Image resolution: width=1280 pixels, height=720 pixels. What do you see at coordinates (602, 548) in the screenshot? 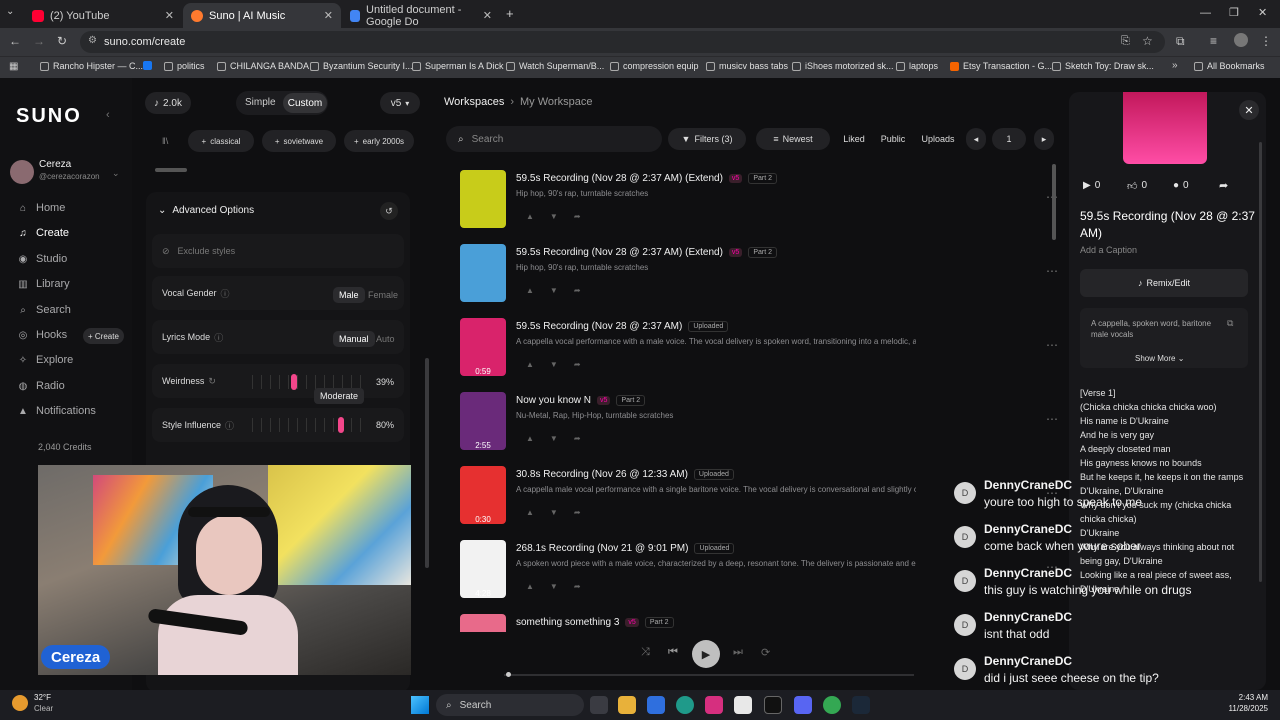
I see `song-title: 268.1s Recording (Nov 21 @ 9:01 PM)` at bounding box center [602, 548].